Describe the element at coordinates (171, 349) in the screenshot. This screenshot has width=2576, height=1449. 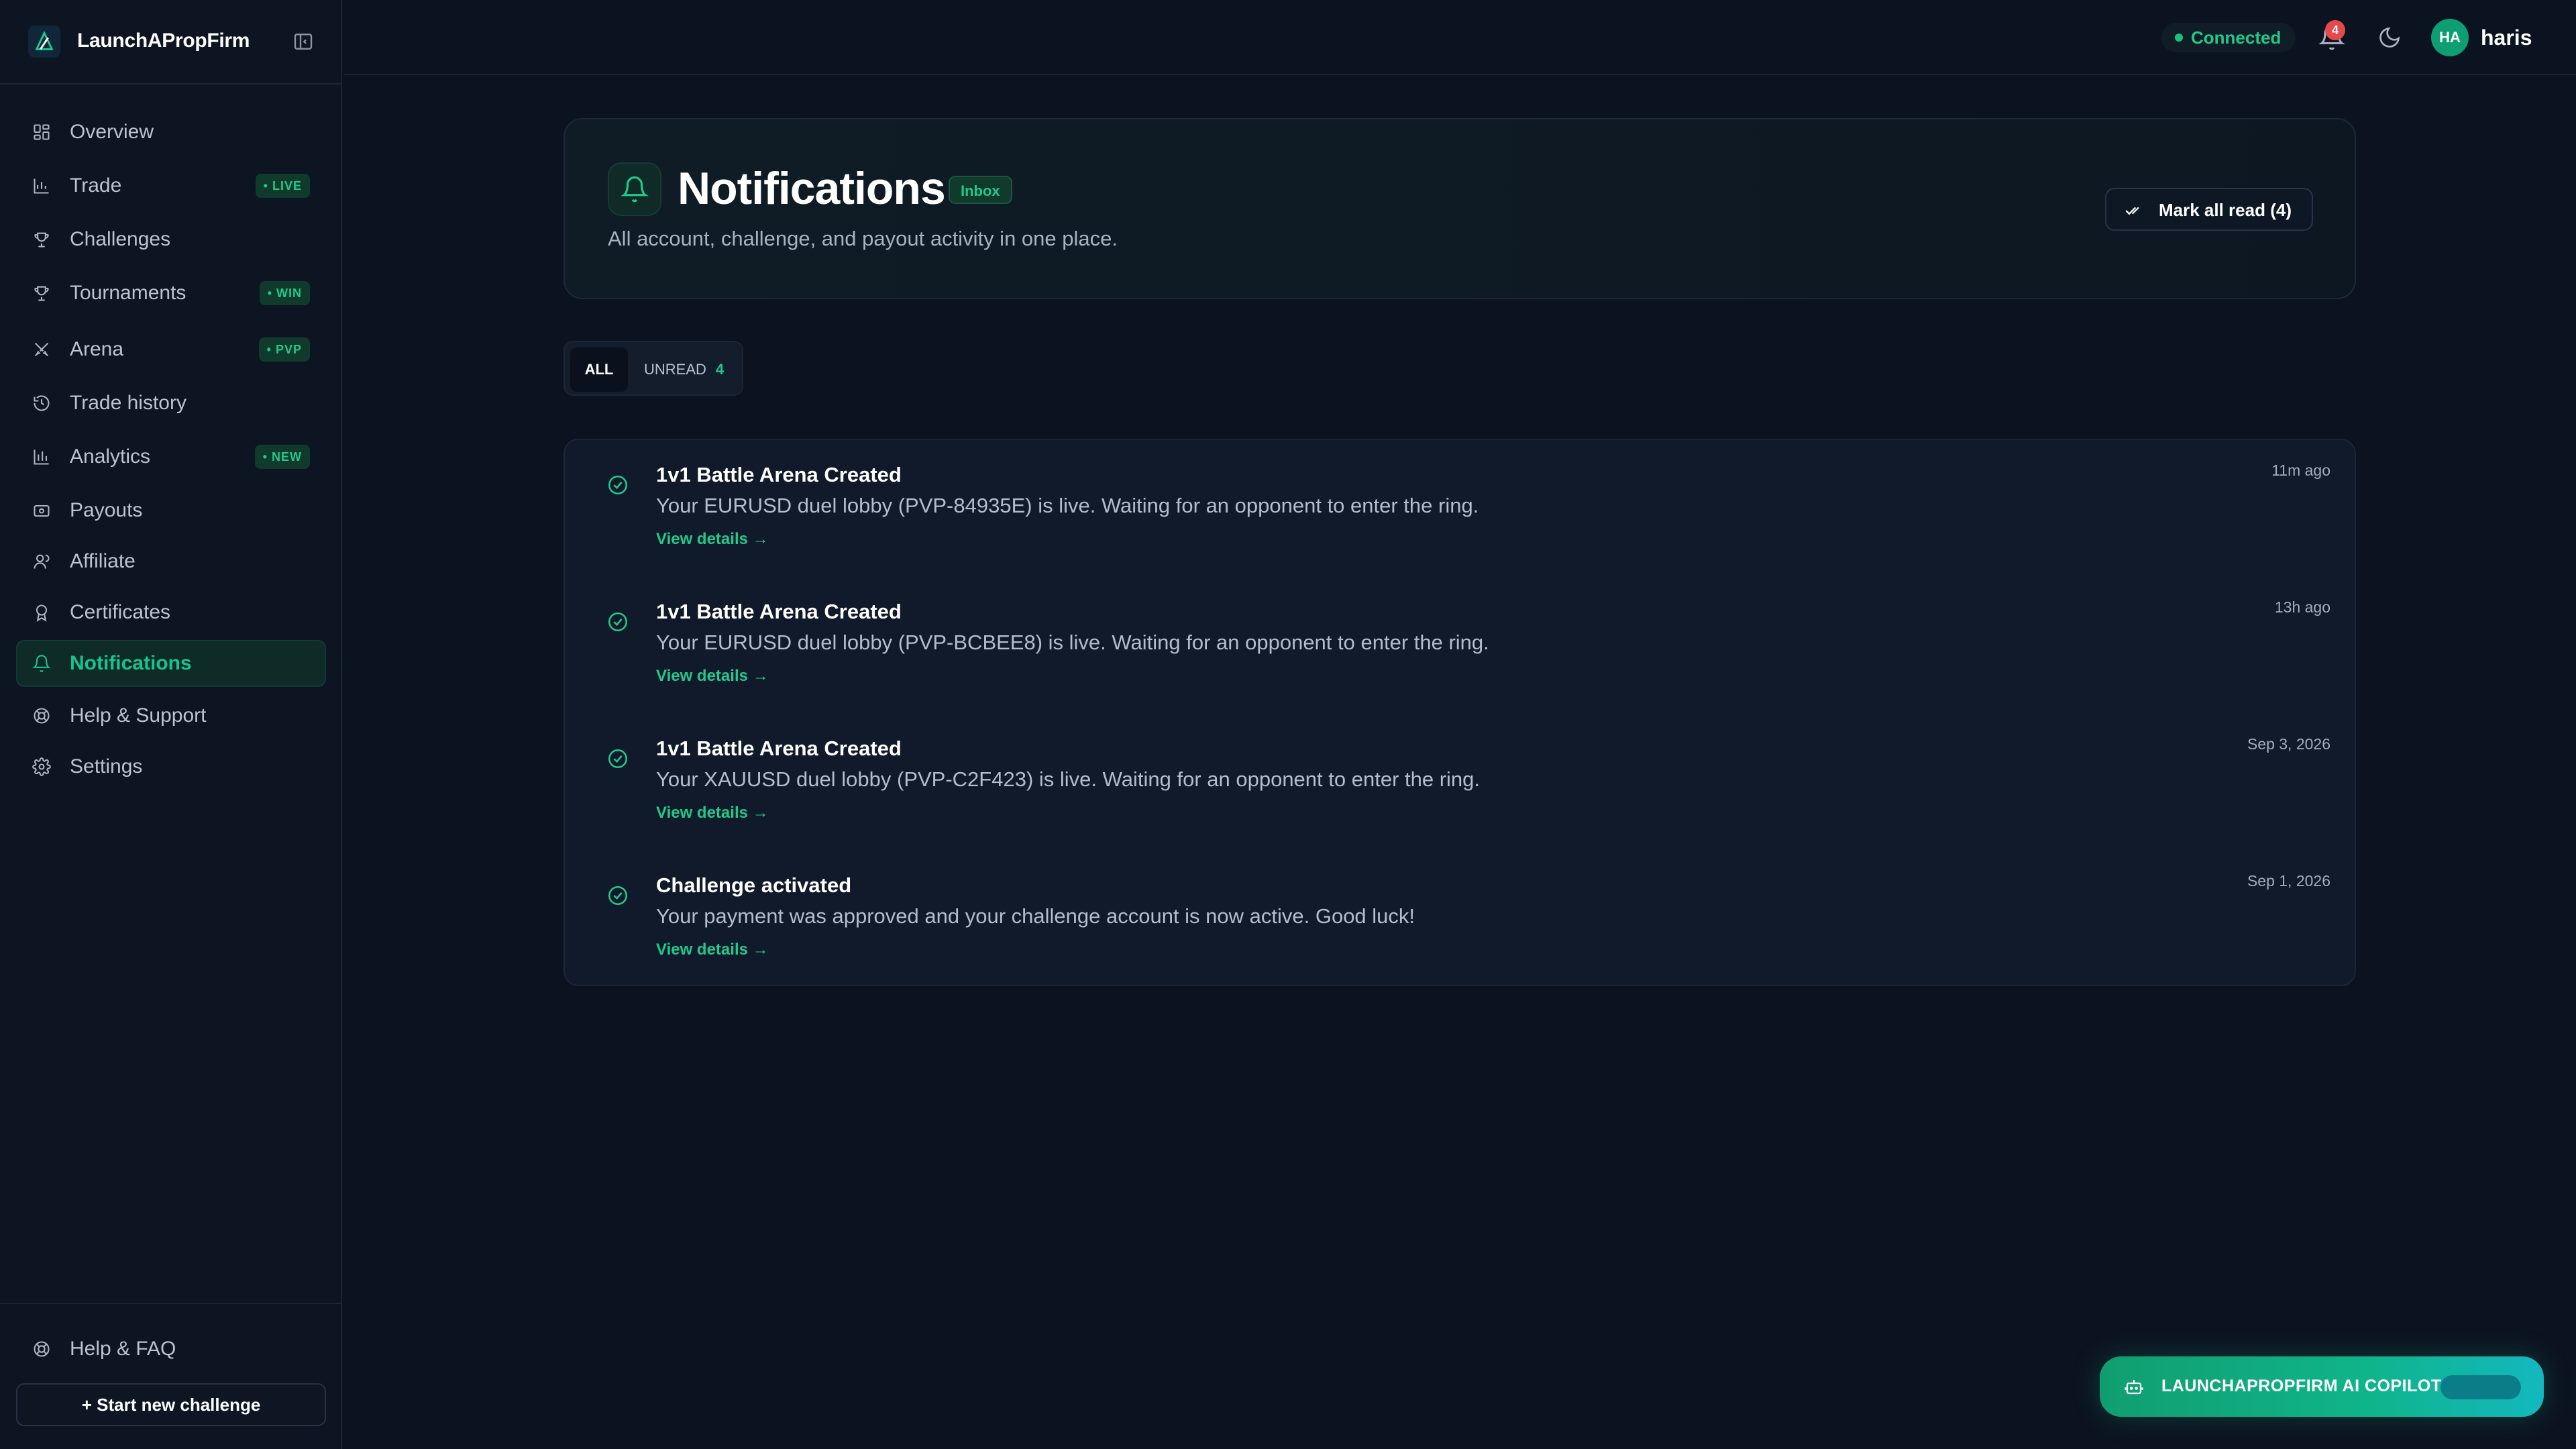
I see `sidebar-item-arena: Arena PVP` at that location.